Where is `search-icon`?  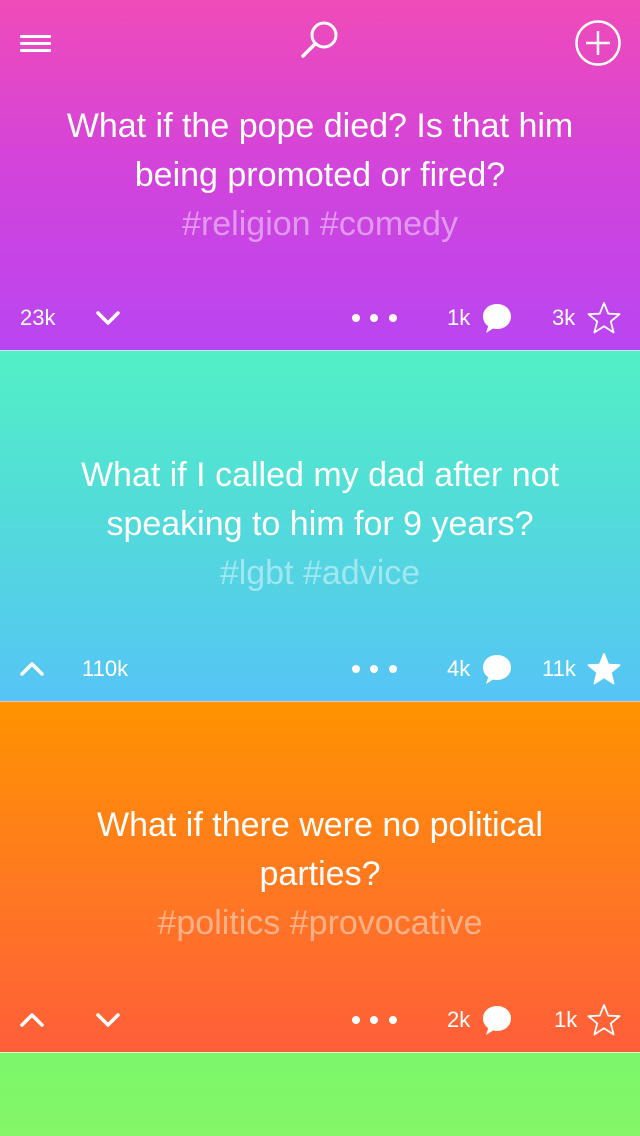 search-icon is located at coordinates (320, 40).